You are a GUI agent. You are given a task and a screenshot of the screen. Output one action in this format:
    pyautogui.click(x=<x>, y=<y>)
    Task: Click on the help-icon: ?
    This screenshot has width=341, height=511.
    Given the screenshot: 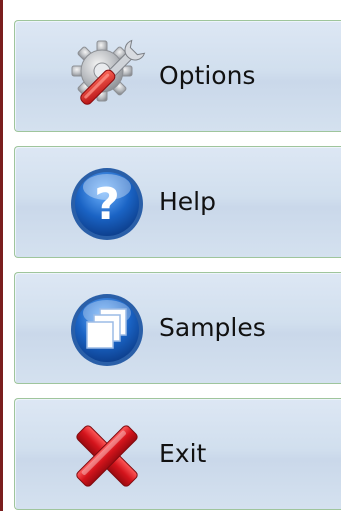 What is the action you would take?
    pyautogui.click(x=107, y=204)
    